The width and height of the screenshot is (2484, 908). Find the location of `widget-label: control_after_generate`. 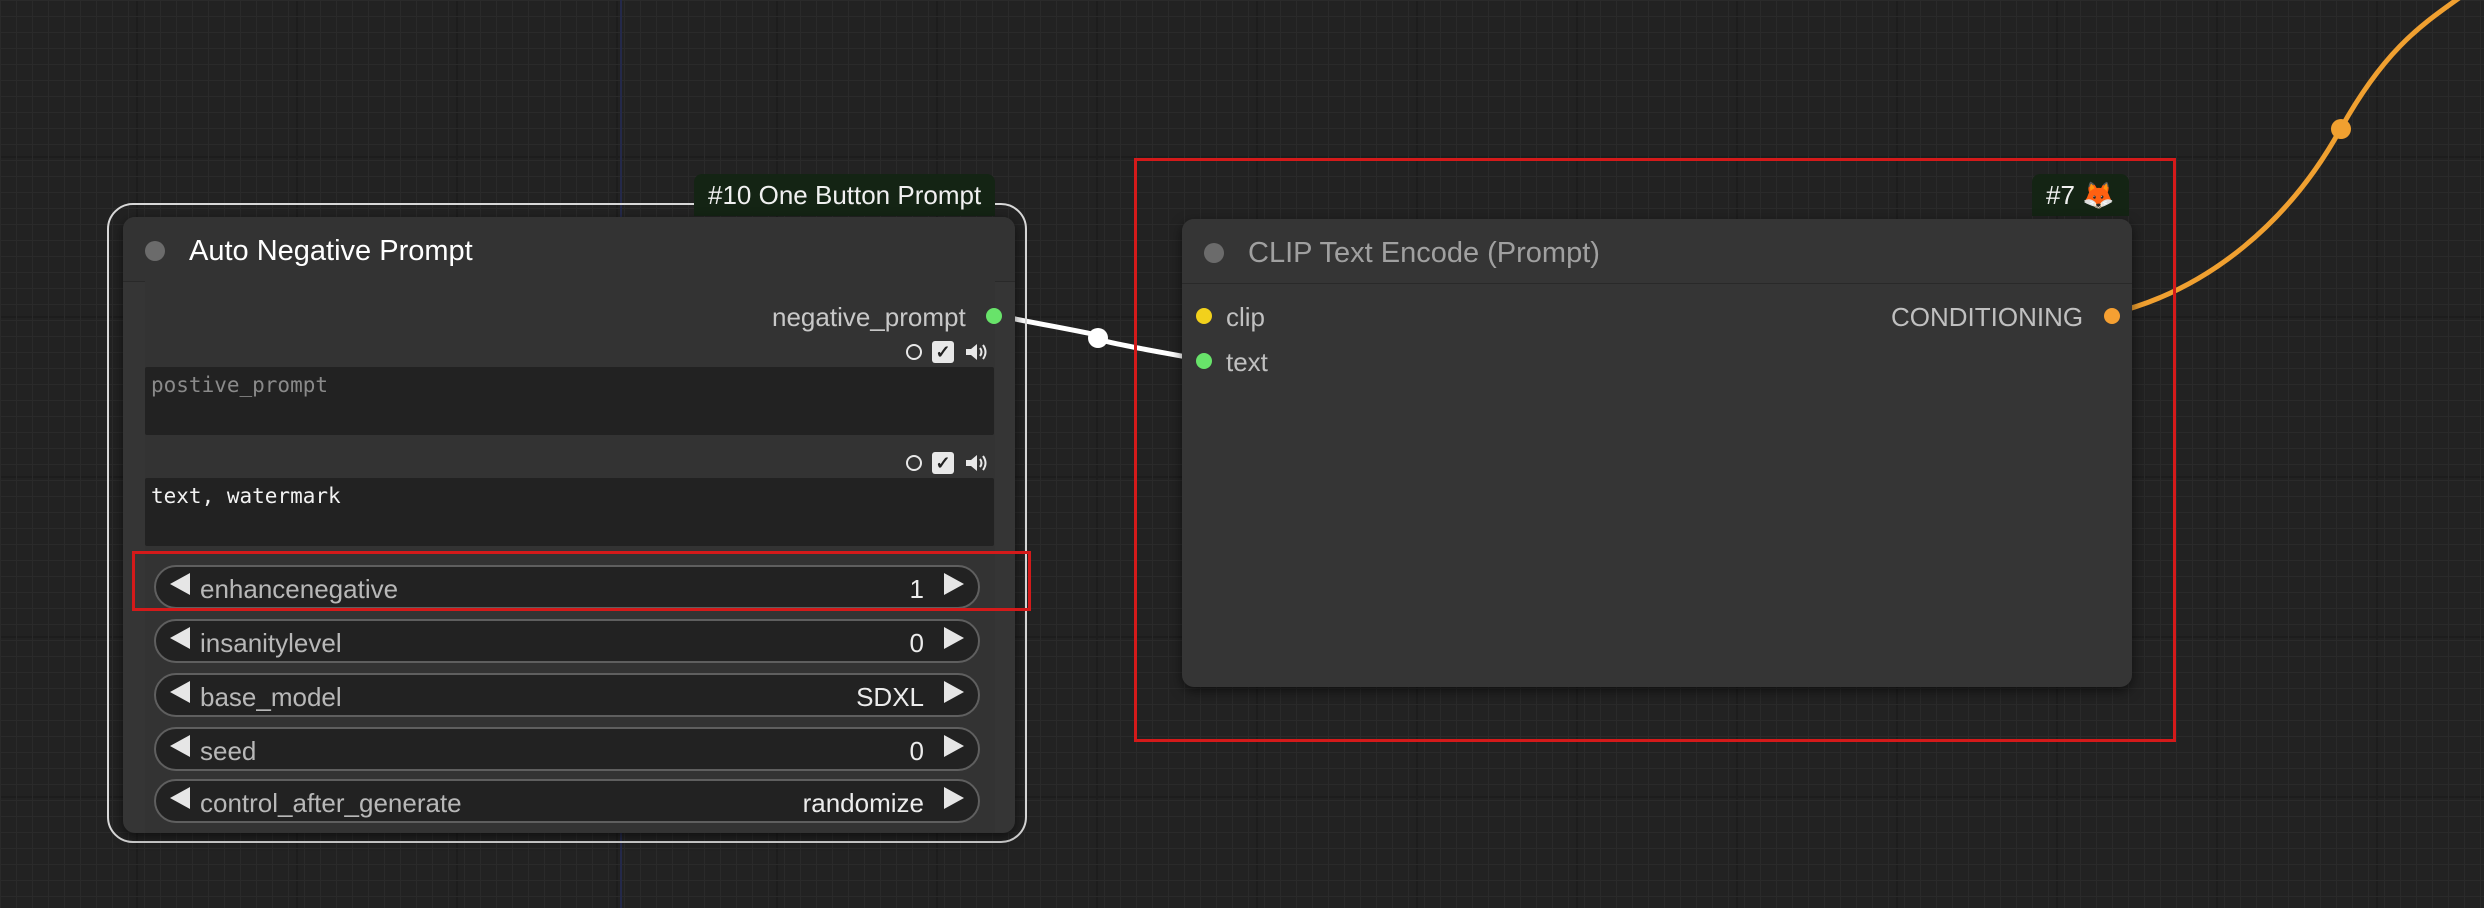

widget-label: control_after_generate is located at coordinates (331, 803).